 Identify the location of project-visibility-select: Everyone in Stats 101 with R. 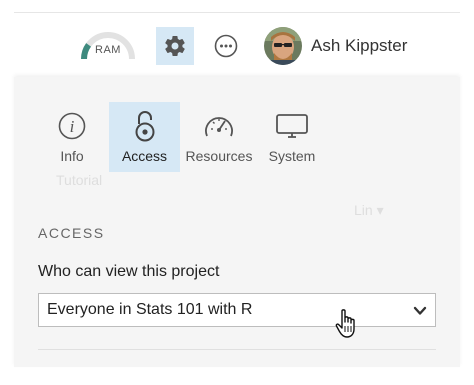
(237, 310).